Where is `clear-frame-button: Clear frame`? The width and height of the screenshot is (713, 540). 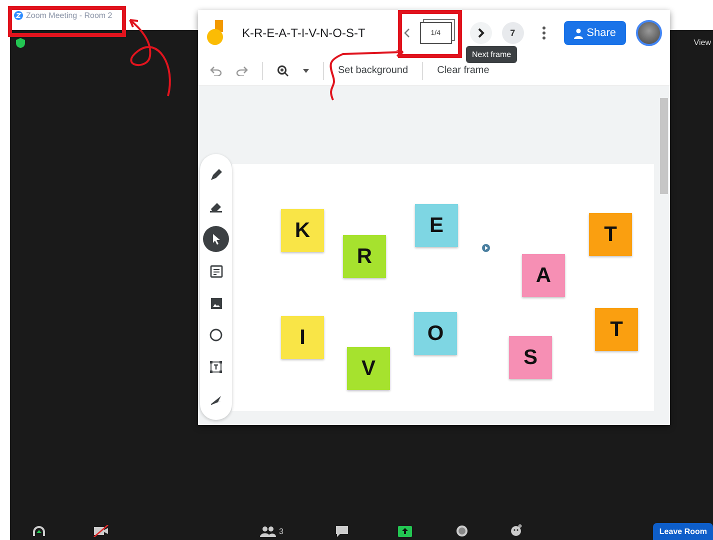
clear-frame-button: Clear frame is located at coordinates (463, 70).